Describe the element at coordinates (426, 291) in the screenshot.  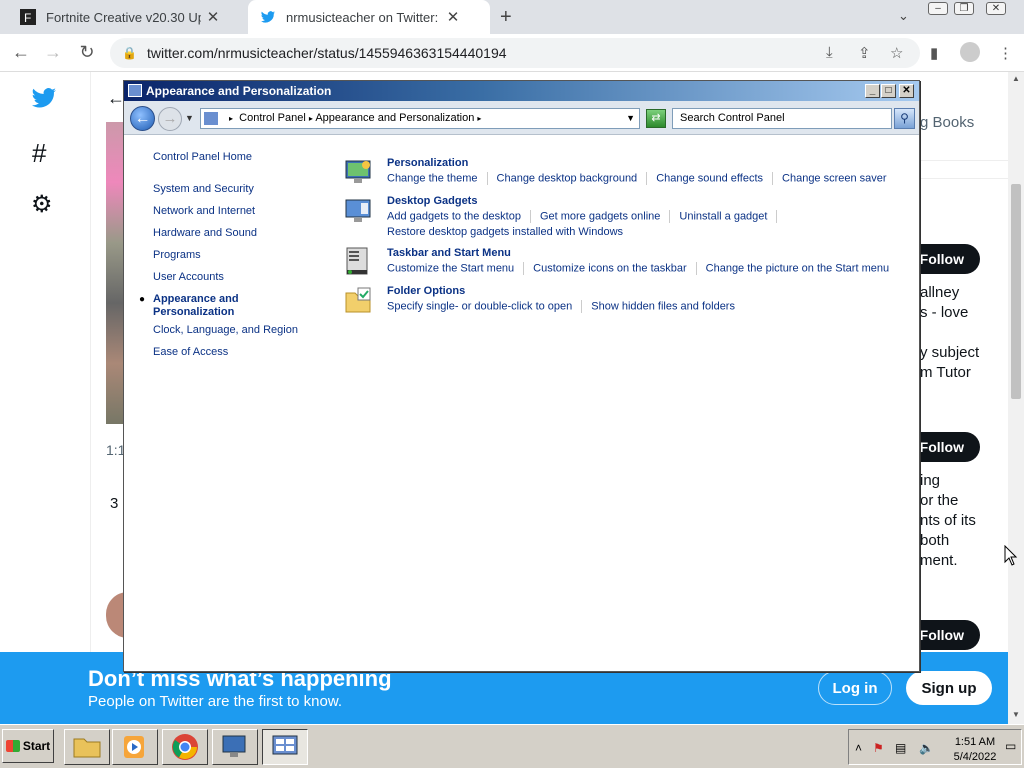
I see `category-title: Folder Options` at that location.